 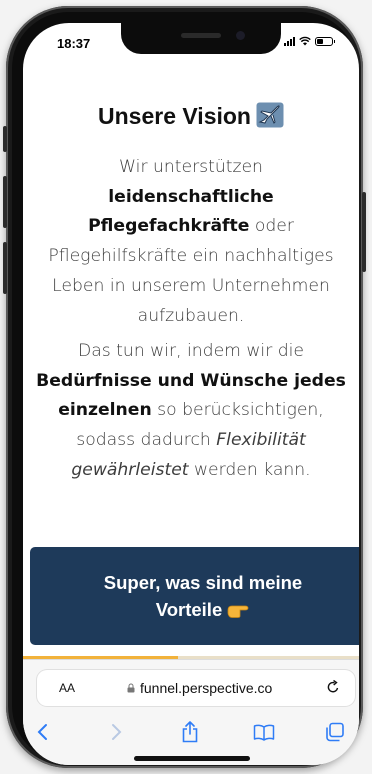 I want to click on status-time: 18:37, so click(x=74, y=43).